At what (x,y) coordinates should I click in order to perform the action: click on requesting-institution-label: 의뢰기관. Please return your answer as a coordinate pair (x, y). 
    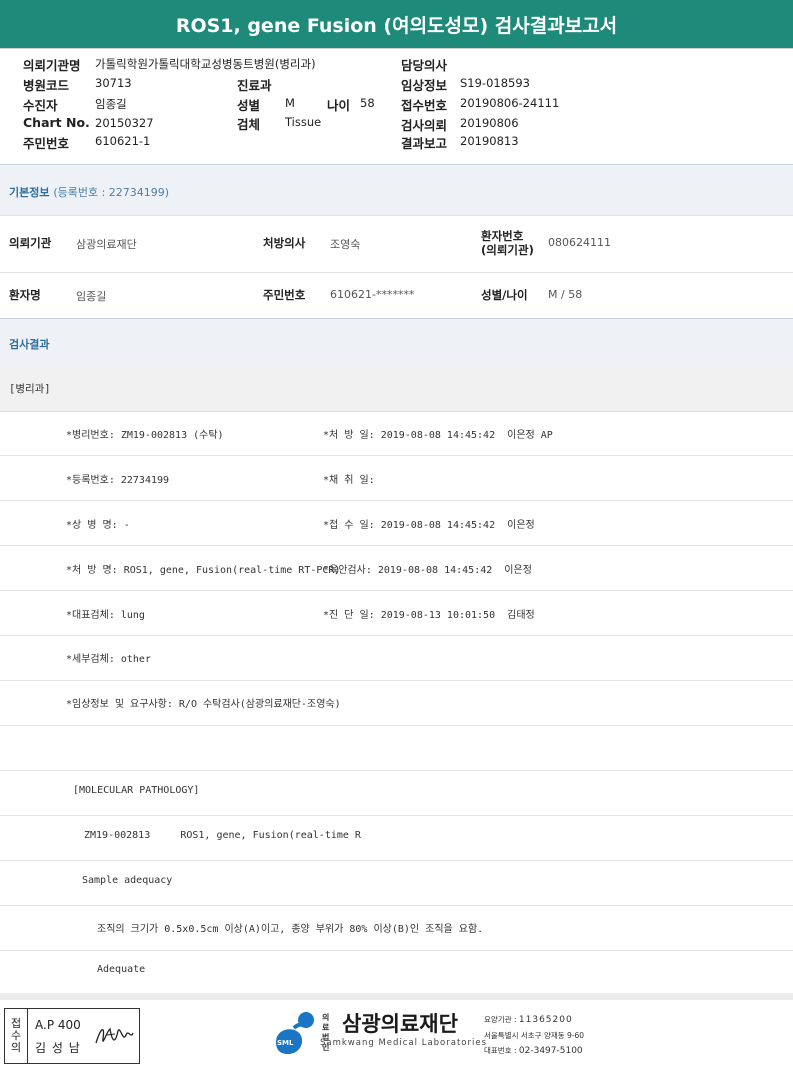
    Looking at the image, I should click on (30, 243).